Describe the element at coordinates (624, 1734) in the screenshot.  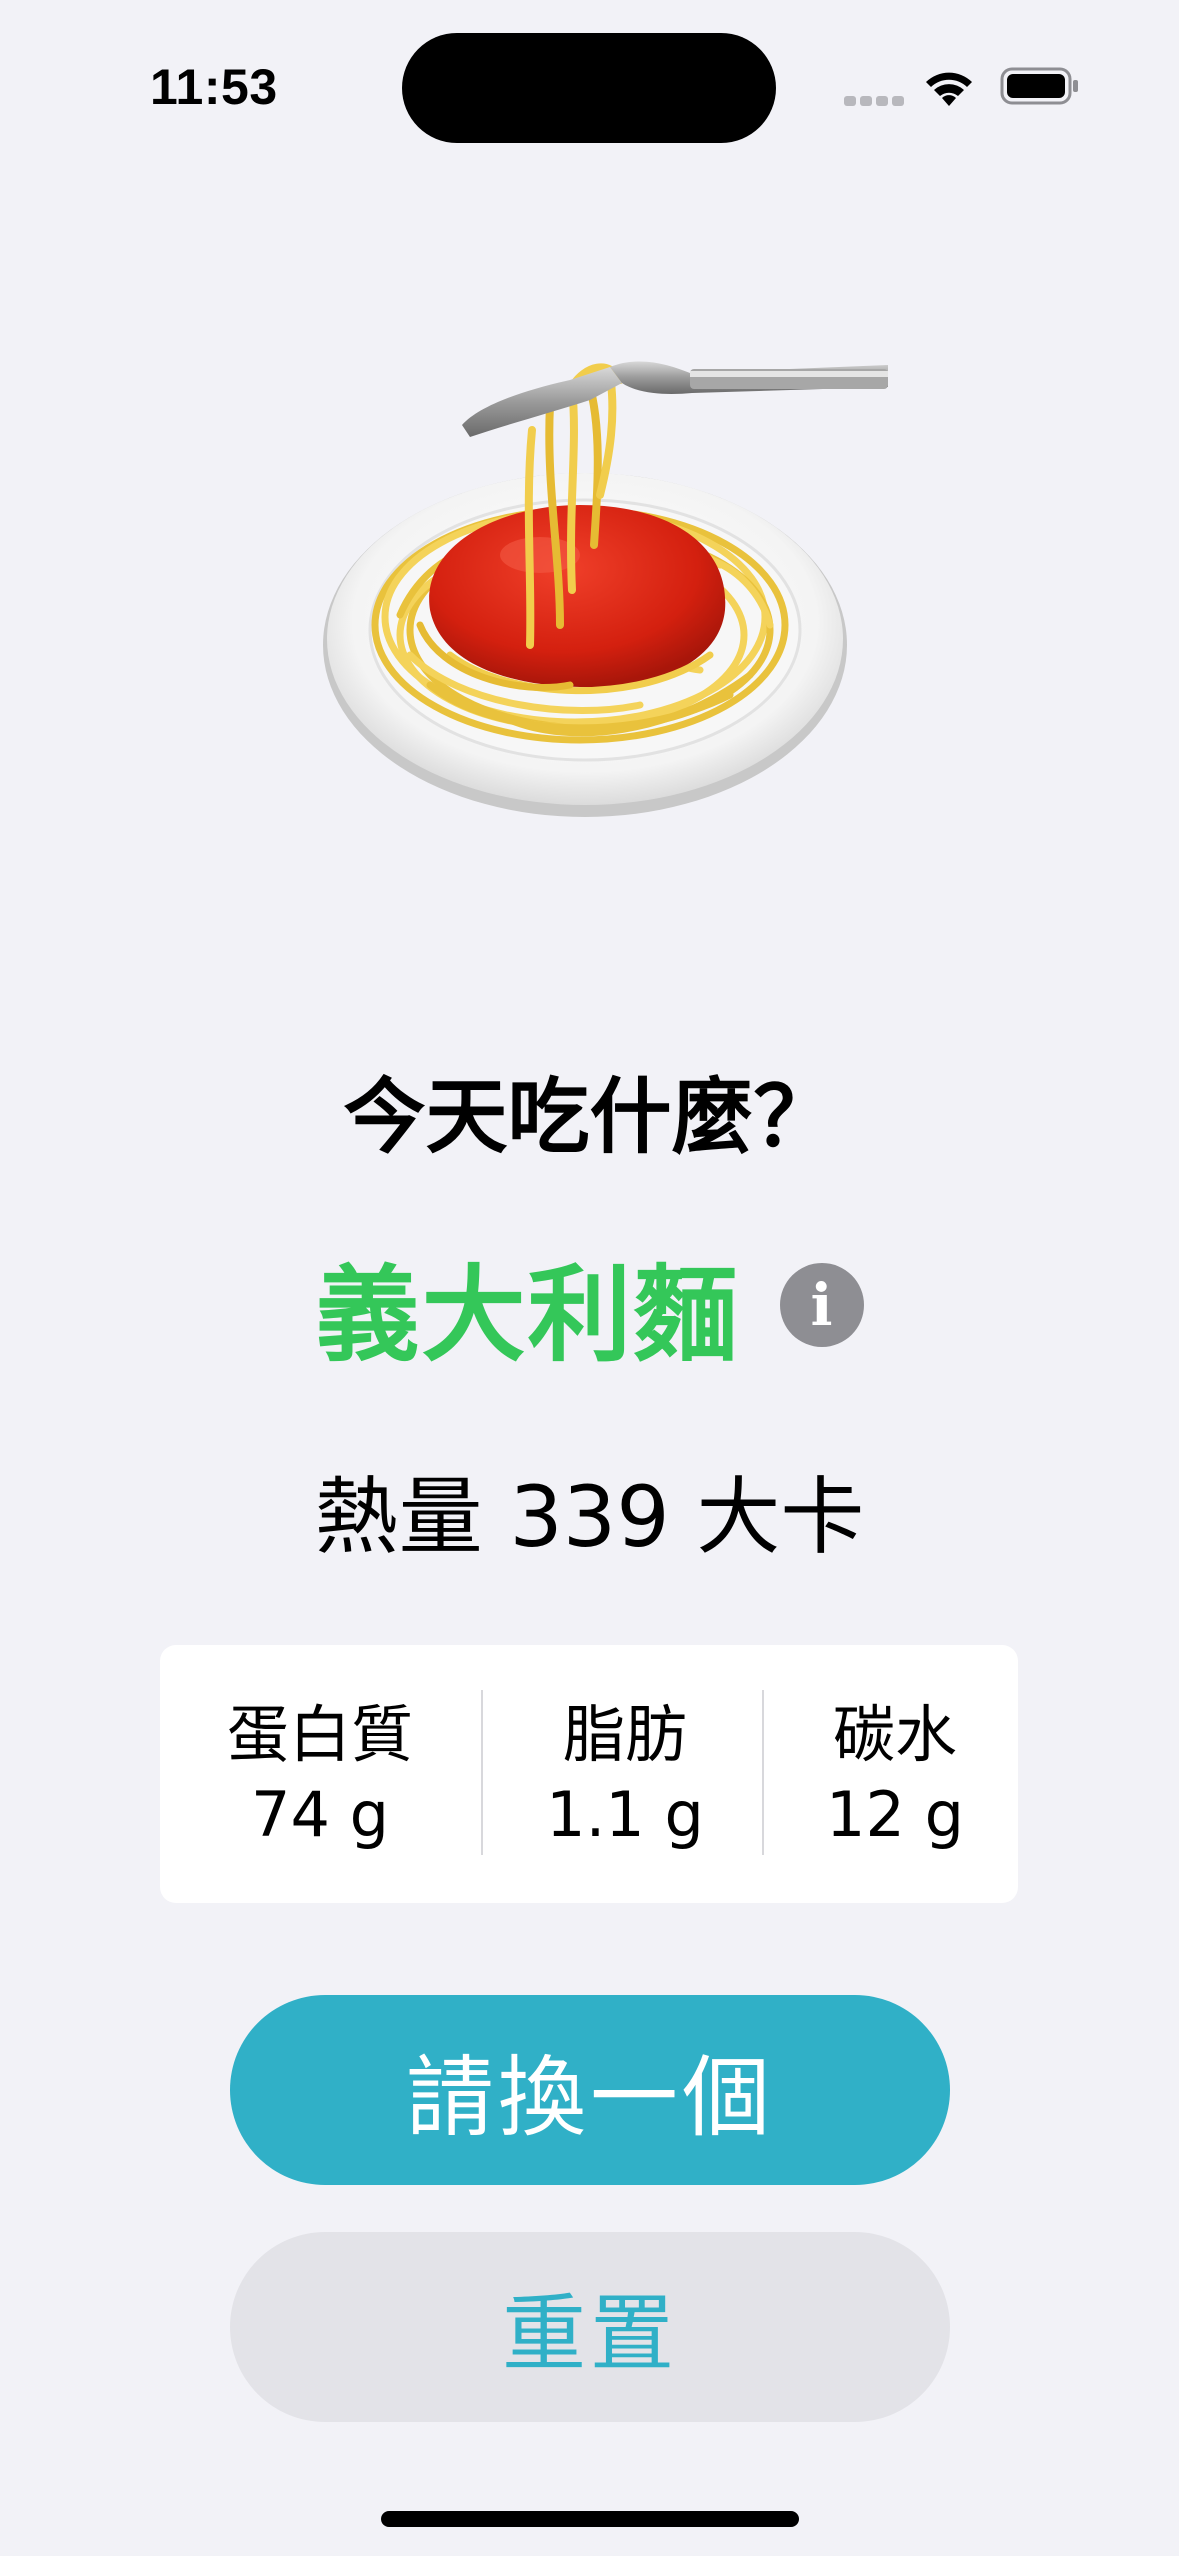
I see `nutrient-label: 脂肪` at that location.